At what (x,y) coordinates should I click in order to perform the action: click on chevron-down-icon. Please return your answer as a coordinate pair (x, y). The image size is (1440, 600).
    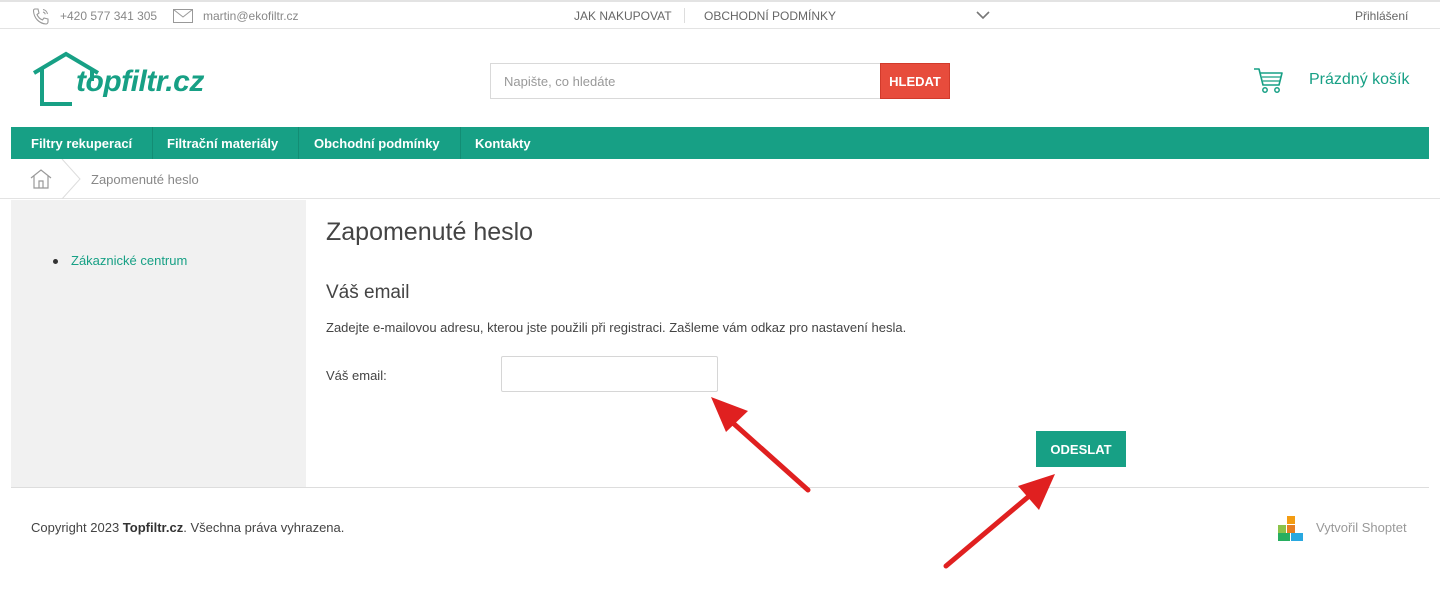
    Looking at the image, I should click on (983, 15).